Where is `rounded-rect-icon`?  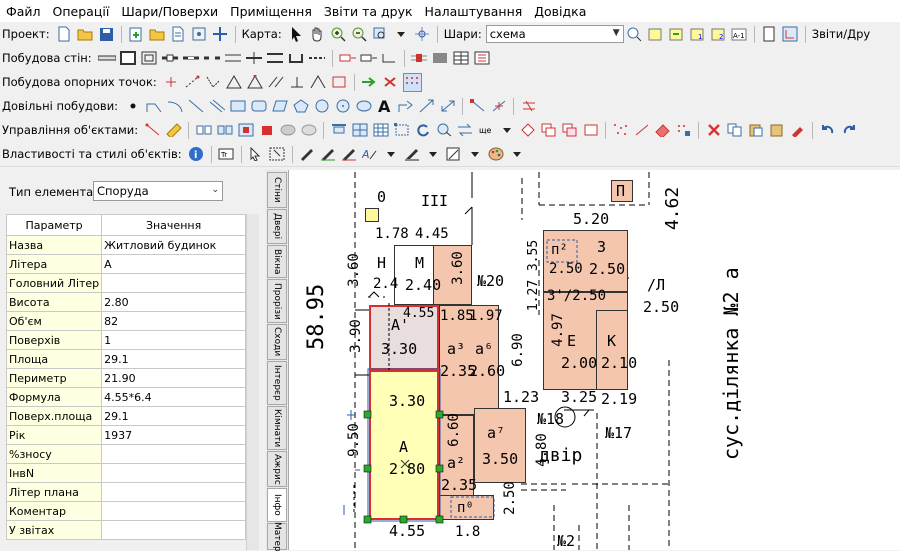 rounded-rect-icon is located at coordinates (258, 106).